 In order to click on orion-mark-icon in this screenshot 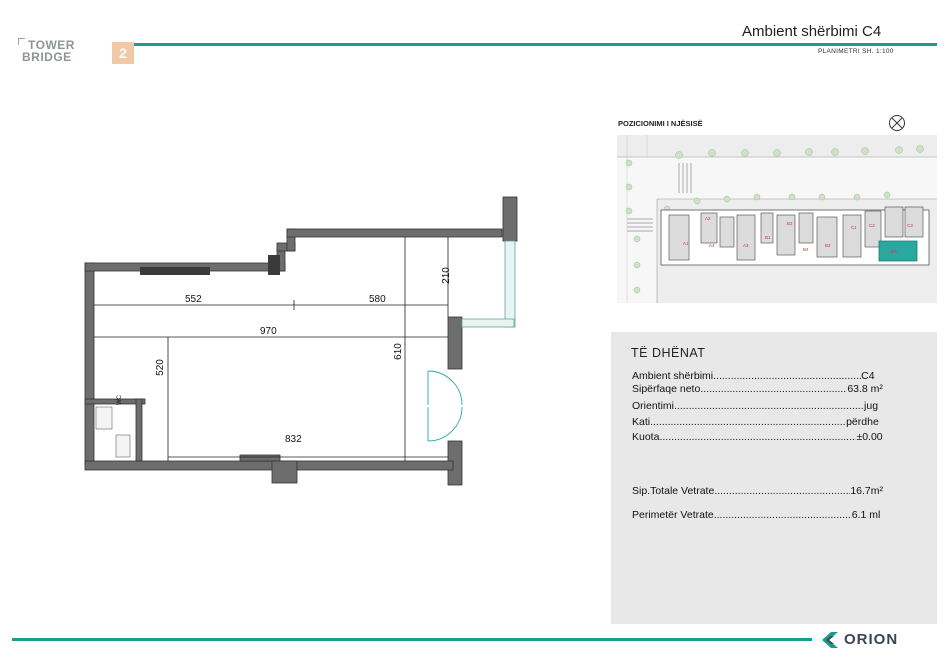, I will do `click(830, 640)`.